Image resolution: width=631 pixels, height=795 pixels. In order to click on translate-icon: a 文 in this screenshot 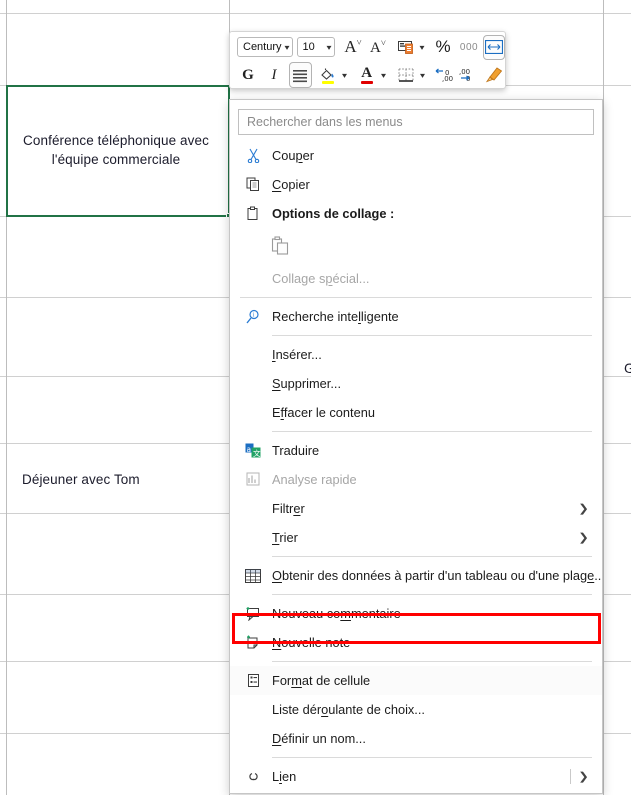, I will do `click(253, 450)`.